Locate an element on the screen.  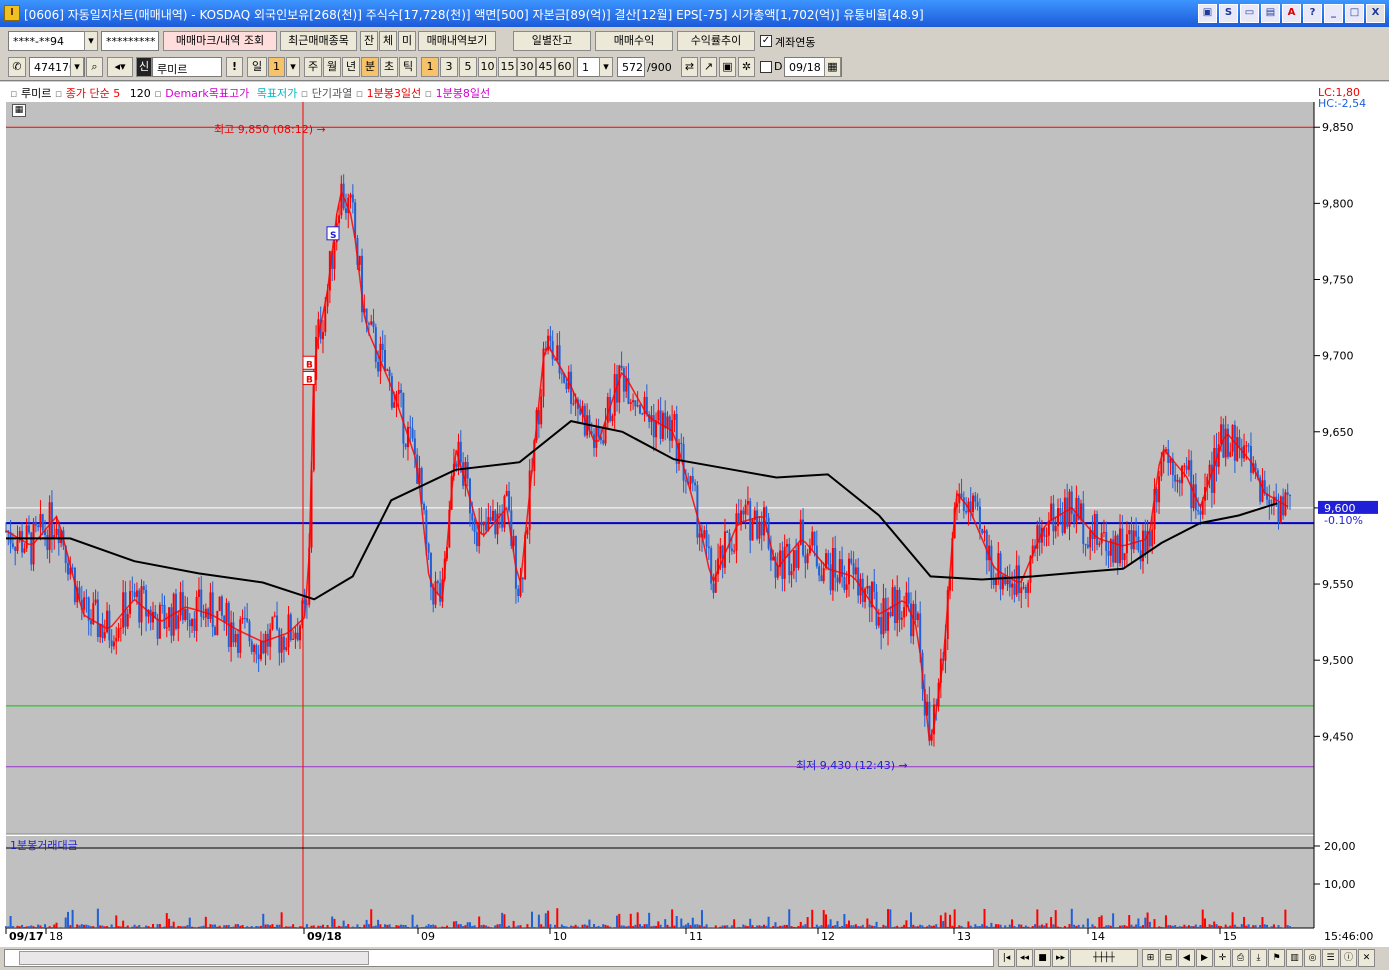
filter-icon: ⚑ is located at coordinates (1276, 958).